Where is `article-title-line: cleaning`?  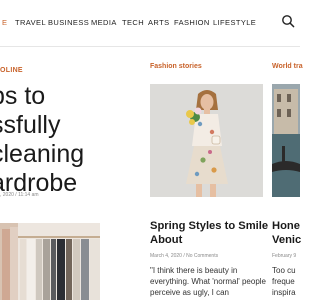 article-title-line: cleaning is located at coordinates (65, 154).